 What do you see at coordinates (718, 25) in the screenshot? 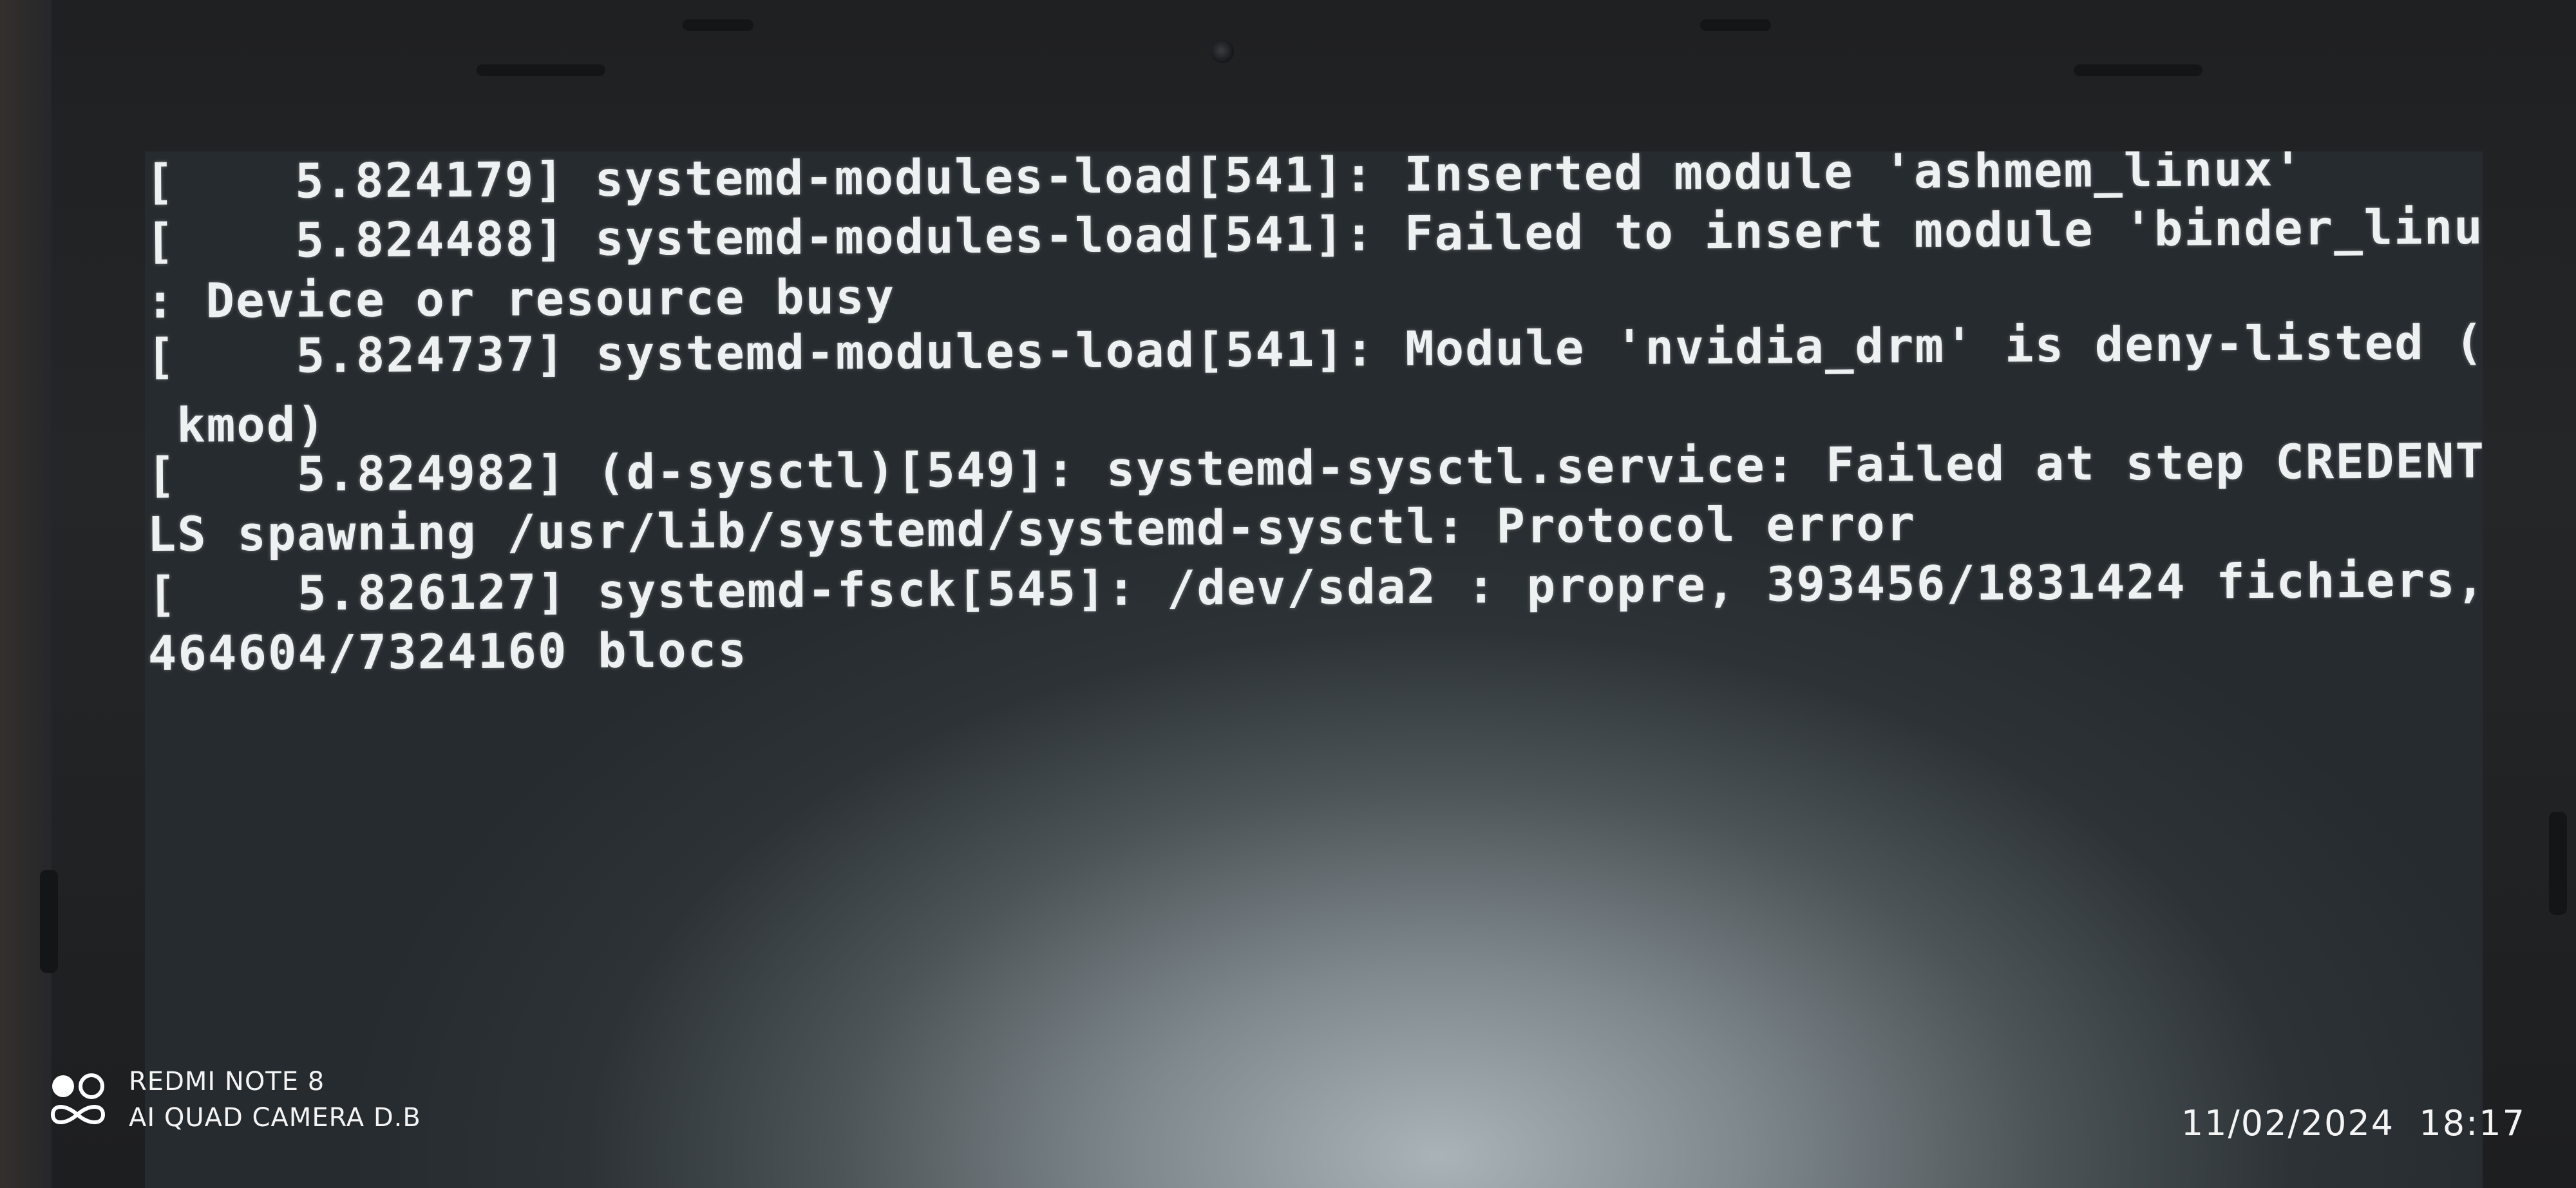
I see `bezel-notch-center-left` at bounding box center [718, 25].